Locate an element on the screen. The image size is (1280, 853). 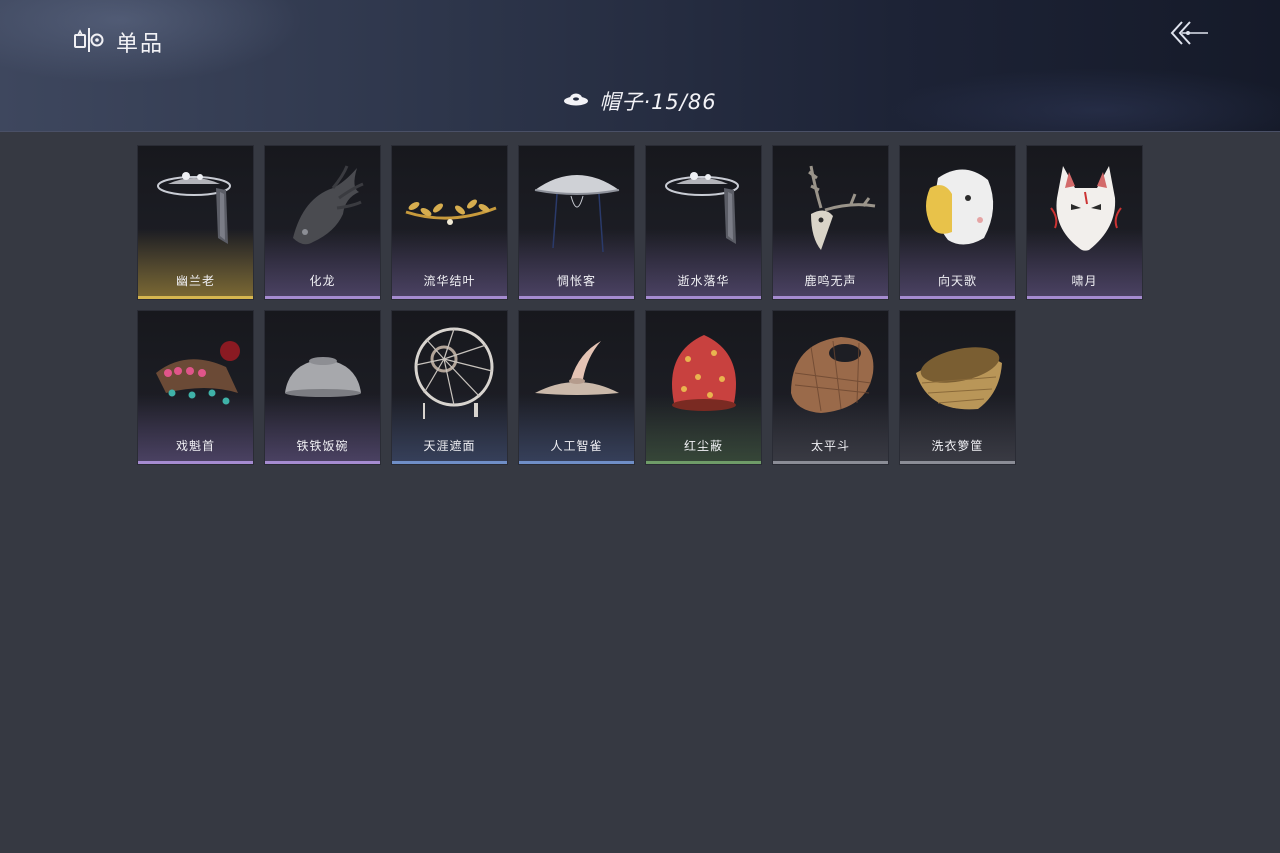
item-card: 惆怅客 is located at coordinates (576, 222).